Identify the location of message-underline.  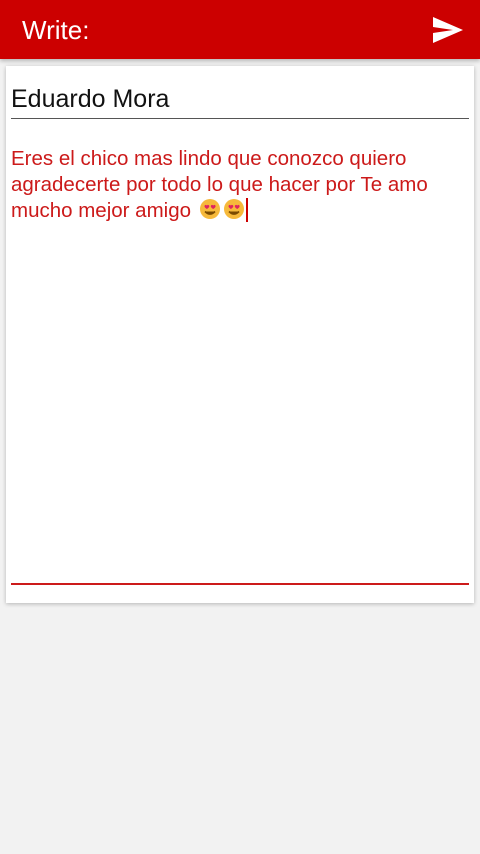
(240, 584).